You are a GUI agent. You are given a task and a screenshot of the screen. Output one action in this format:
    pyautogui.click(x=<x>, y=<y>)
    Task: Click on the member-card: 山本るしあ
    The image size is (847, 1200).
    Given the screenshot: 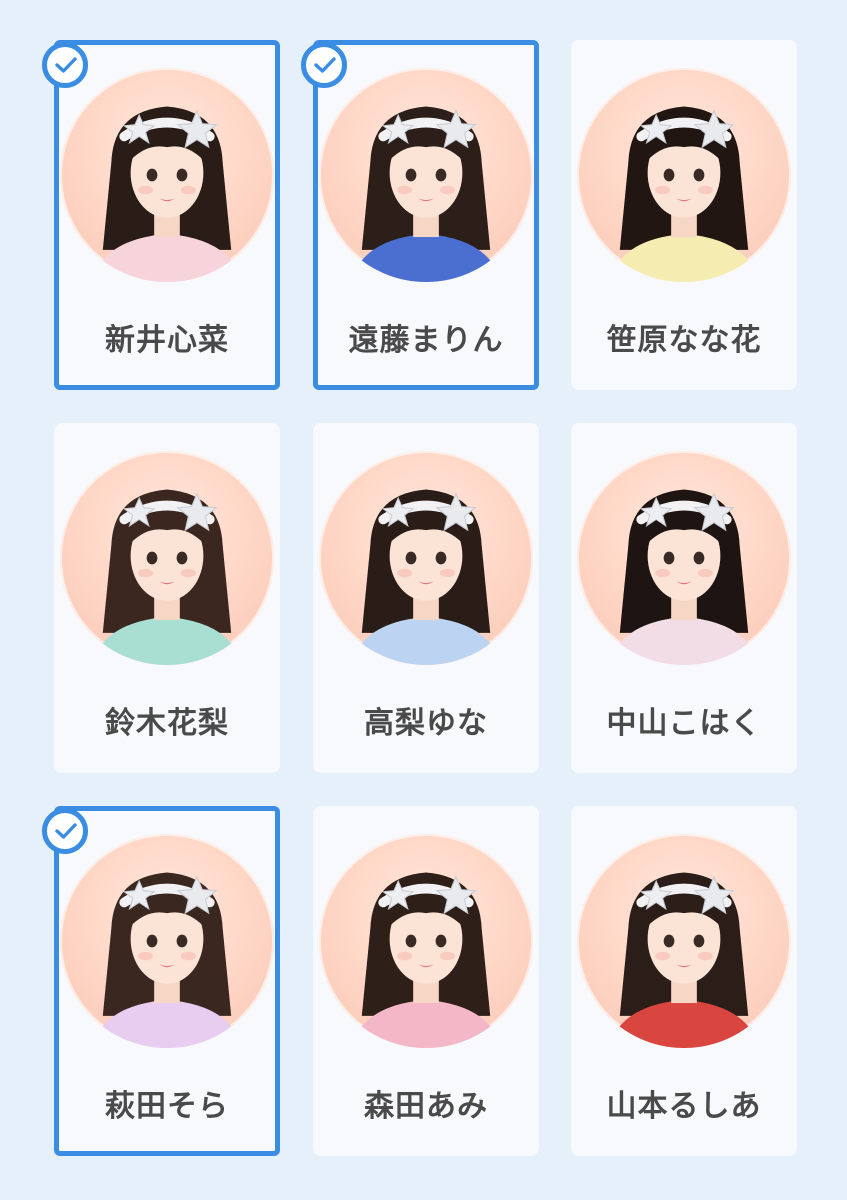 What is the action you would take?
    pyautogui.click(x=684, y=981)
    